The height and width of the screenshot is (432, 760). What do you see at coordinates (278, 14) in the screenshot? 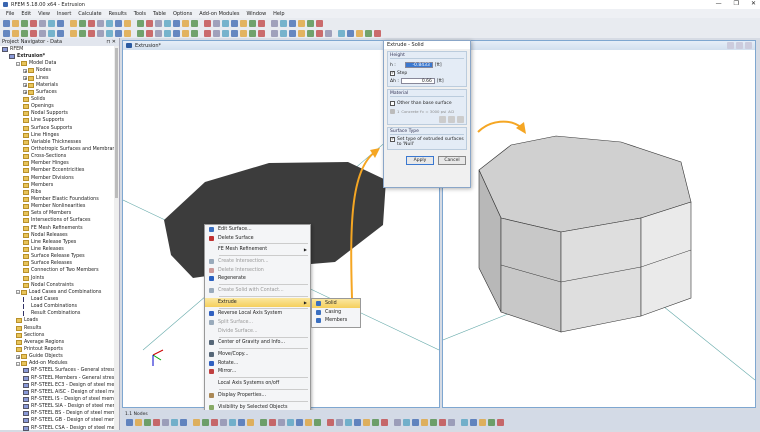
I see `menu-help: Help` at bounding box center [278, 14].